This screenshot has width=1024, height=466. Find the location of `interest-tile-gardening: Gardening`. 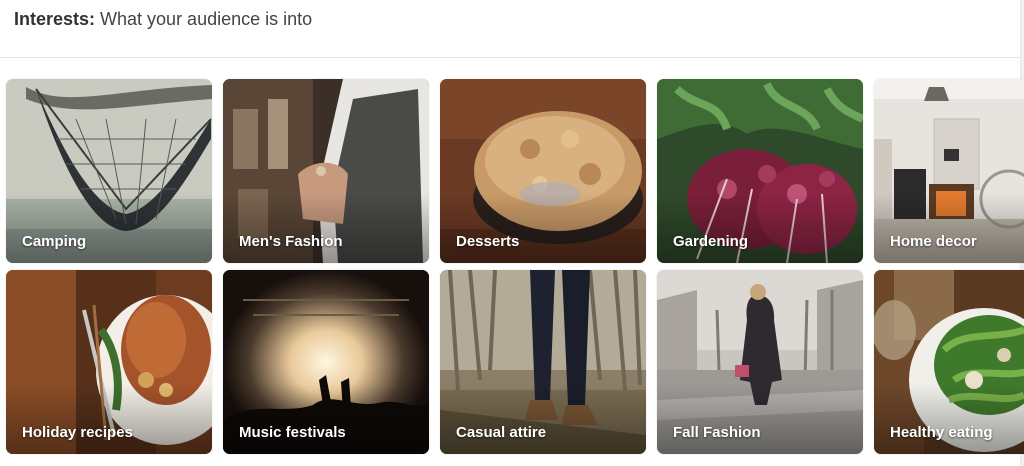

interest-tile-gardening: Gardening is located at coordinates (760, 171).